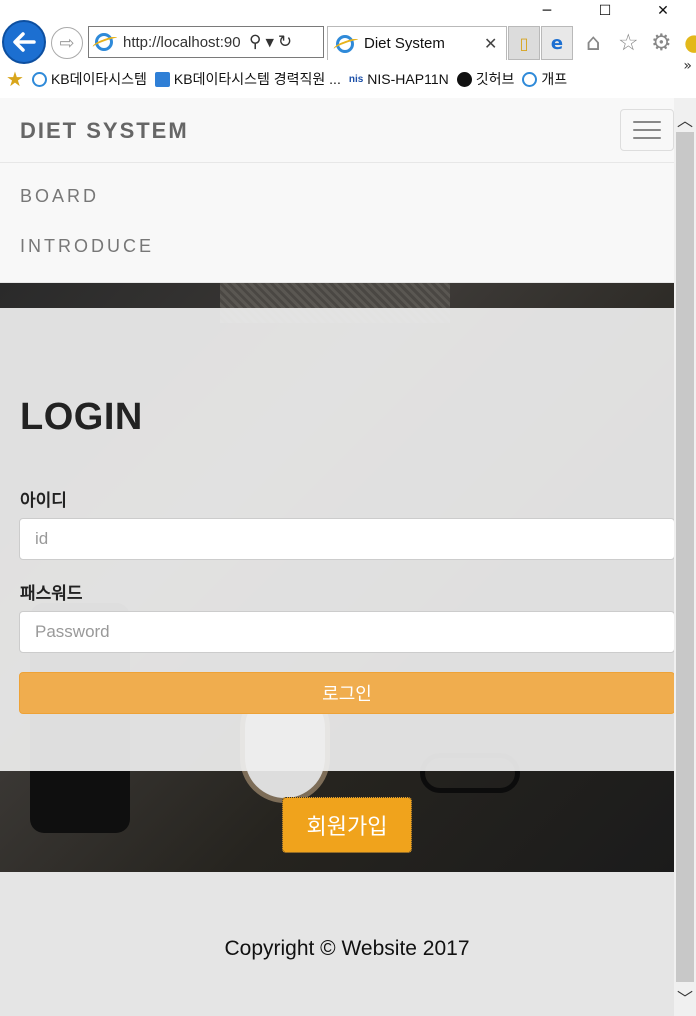 The height and width of the screenshot is (1016, 696). I want to click on favorite-kb-data: KB데이타시스템, so click(89, 79).